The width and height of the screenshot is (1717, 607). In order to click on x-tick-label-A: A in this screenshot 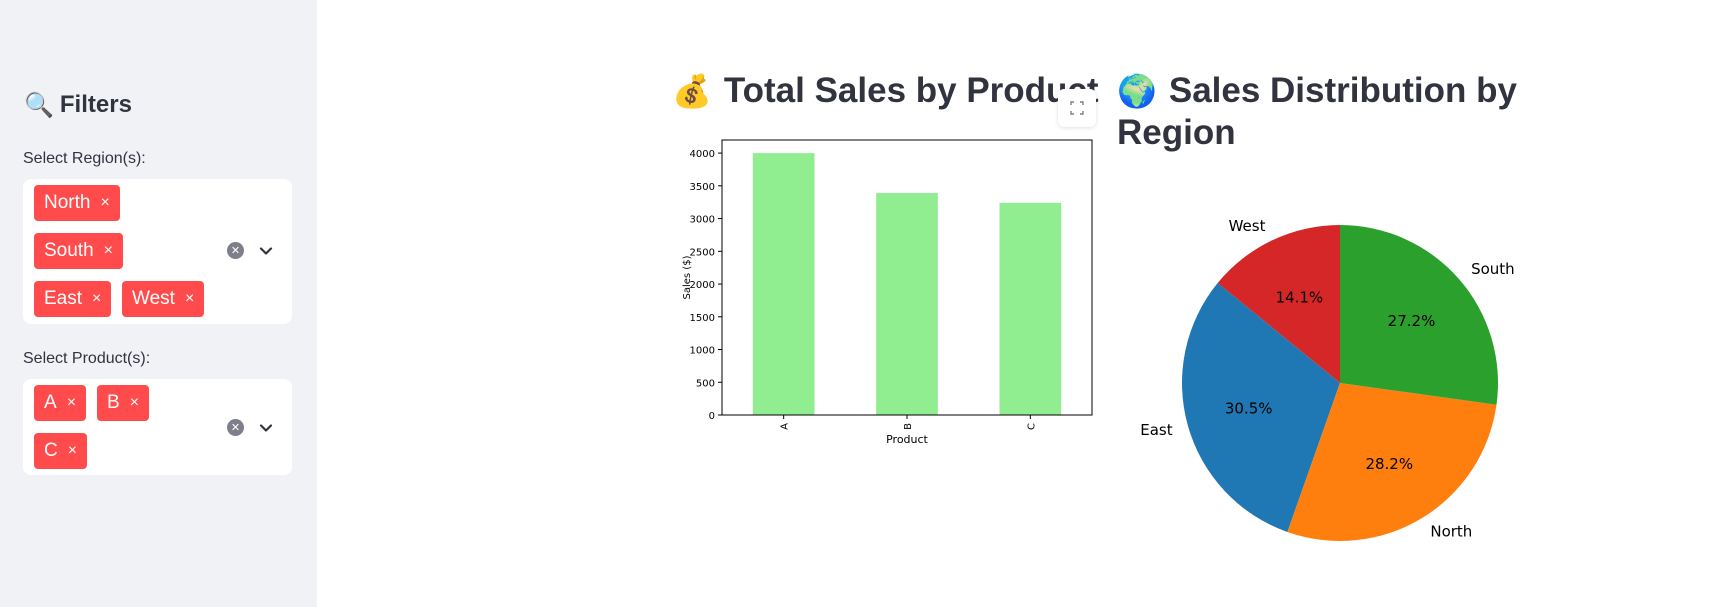, I will do `click(785, 426)`.